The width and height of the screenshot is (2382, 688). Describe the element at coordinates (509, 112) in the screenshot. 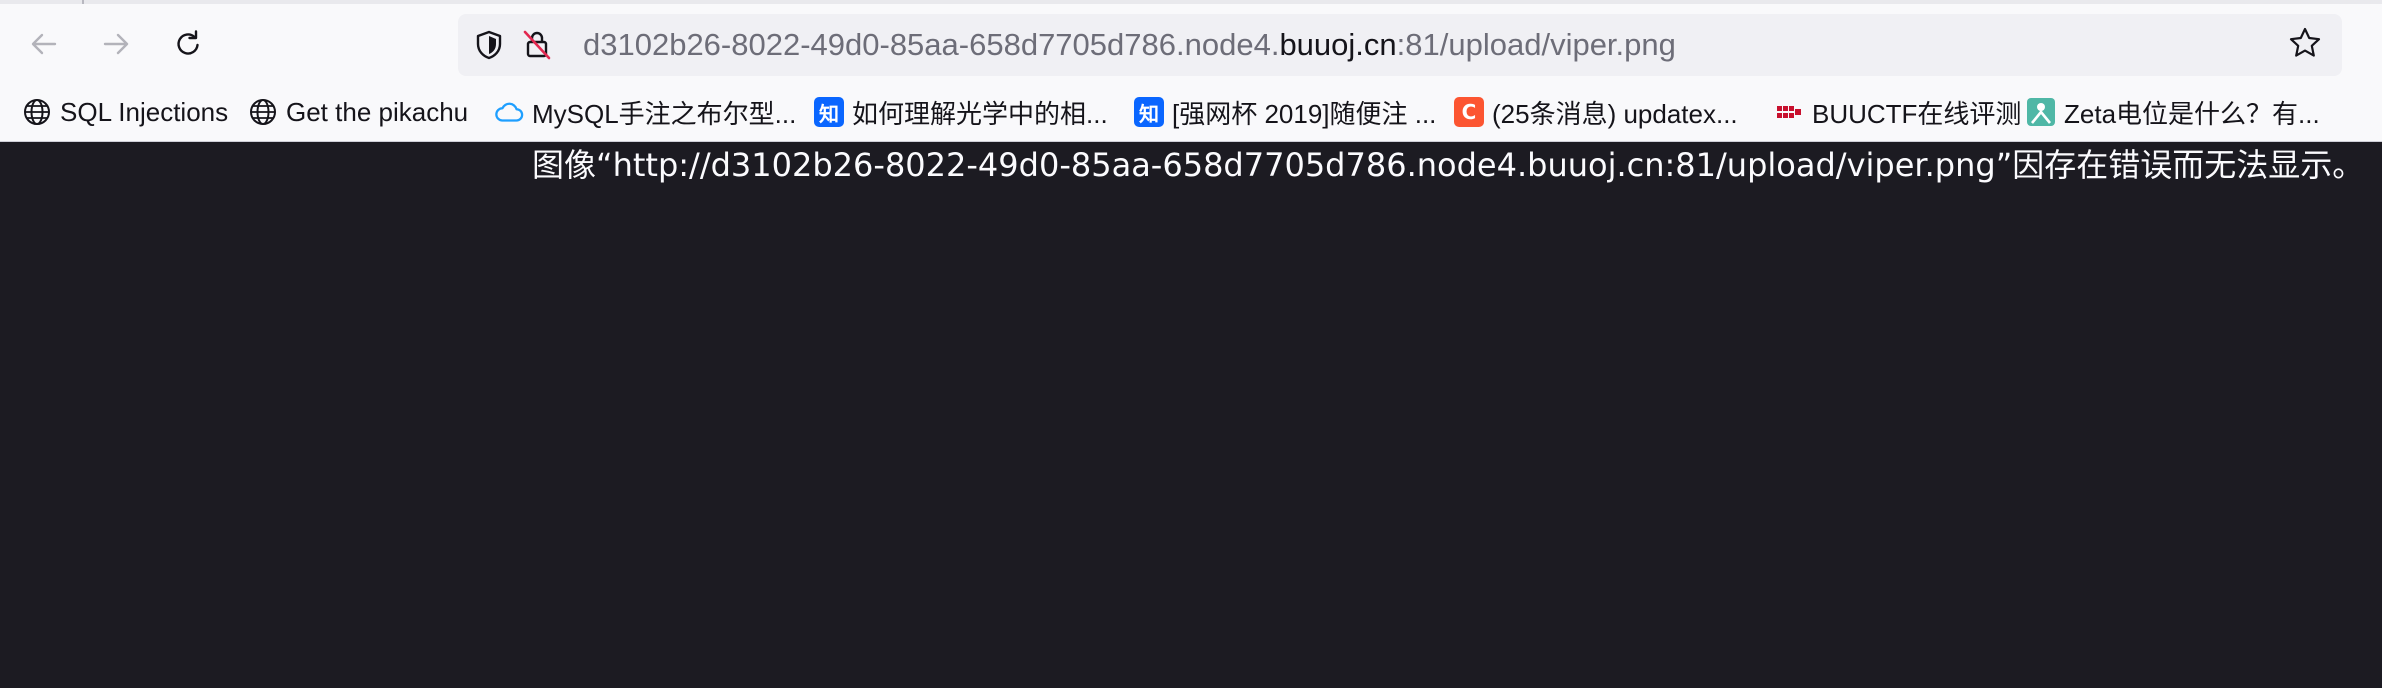

I see `cloud-icon` at that location.